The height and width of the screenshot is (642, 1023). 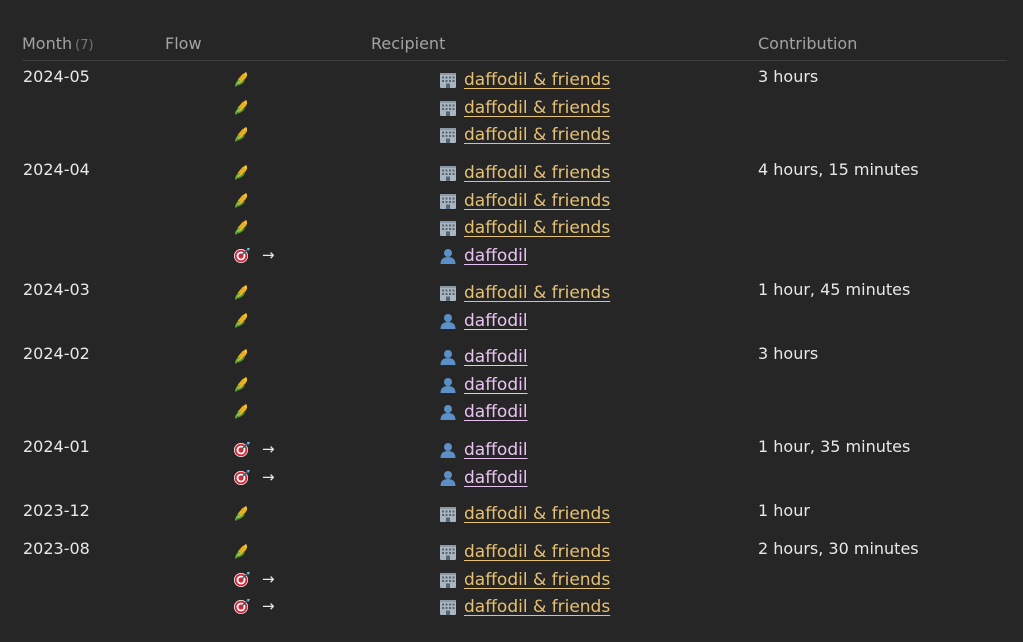 I want to click on header-contribution: Contribution, so click(x=807, y=43).